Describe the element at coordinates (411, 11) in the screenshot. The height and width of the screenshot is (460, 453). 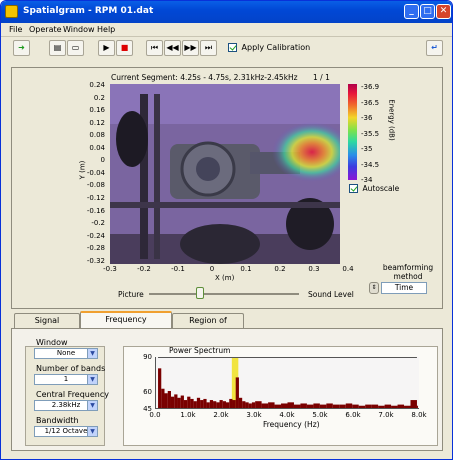
I see `minimize-button: _` at that location.